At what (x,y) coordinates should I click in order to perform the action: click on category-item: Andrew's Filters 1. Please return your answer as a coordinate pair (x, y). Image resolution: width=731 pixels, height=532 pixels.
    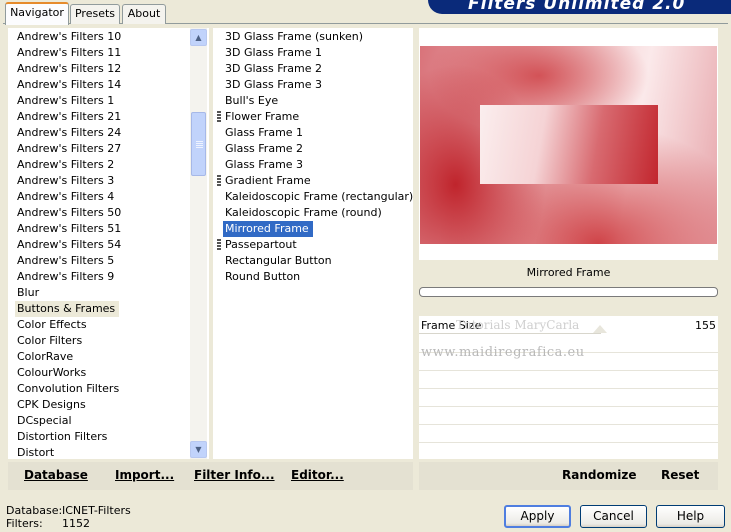
    Looking at the image, I should click on (65, 101).